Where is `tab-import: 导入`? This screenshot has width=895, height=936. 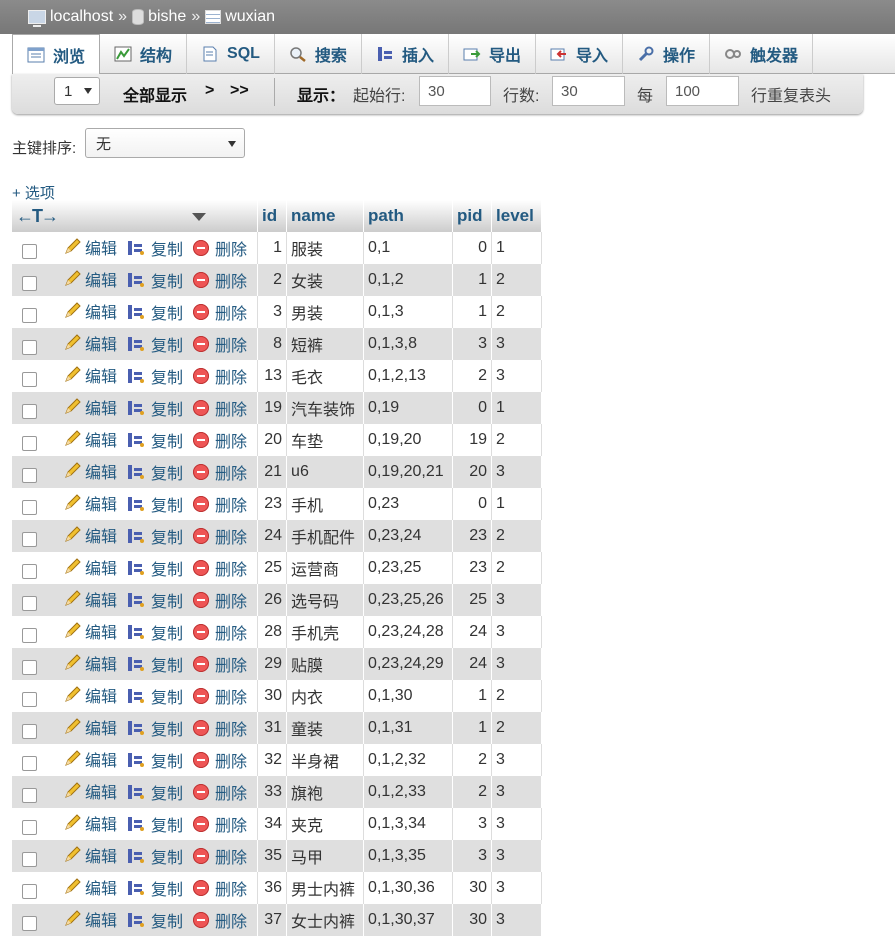
tab-import: 导入 is located at coordinates (579, 54).